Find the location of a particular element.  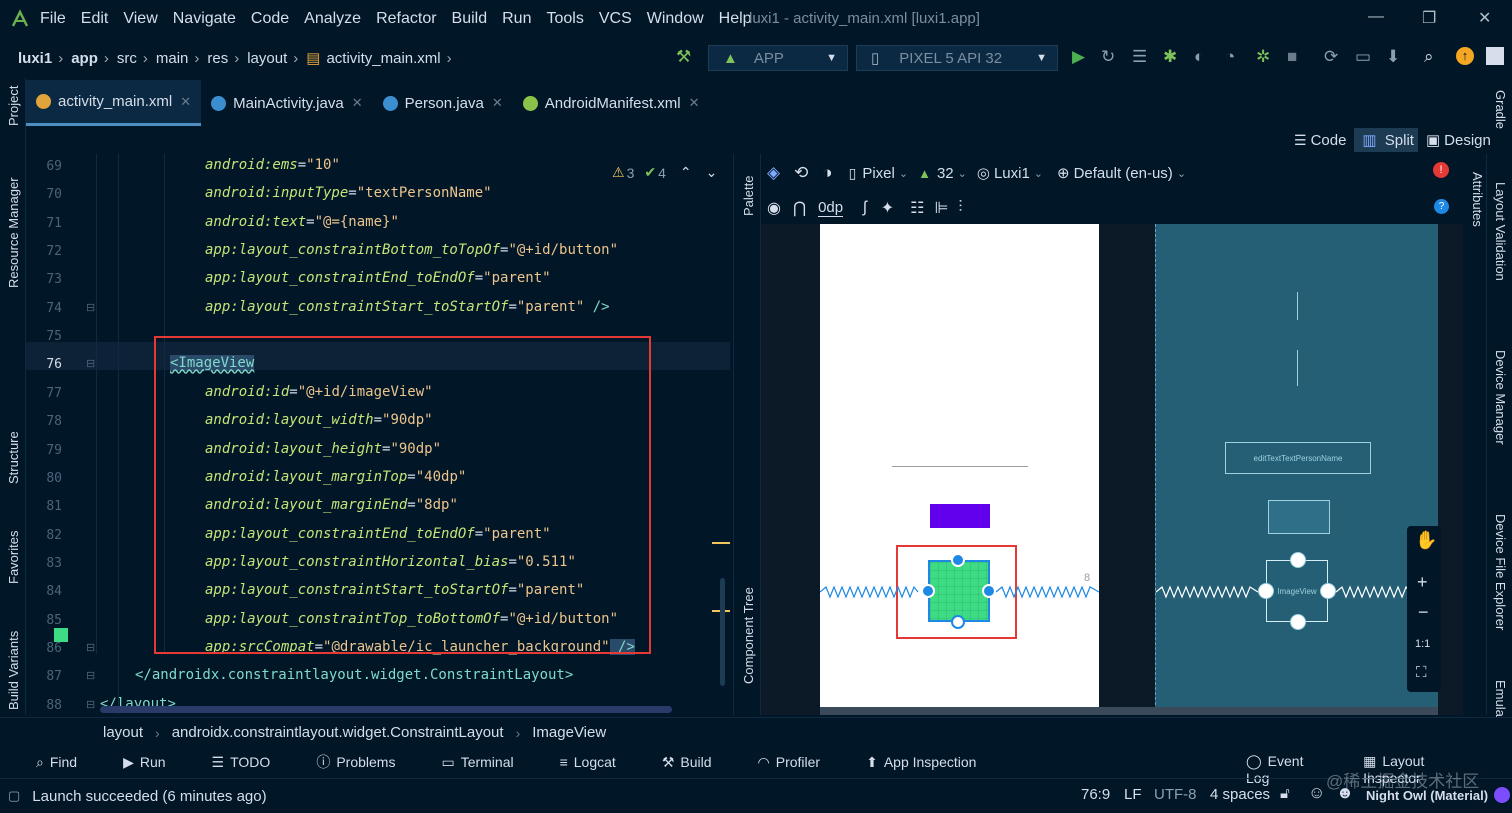

breadcrumb-item: main is located at coordinates (172, 58).